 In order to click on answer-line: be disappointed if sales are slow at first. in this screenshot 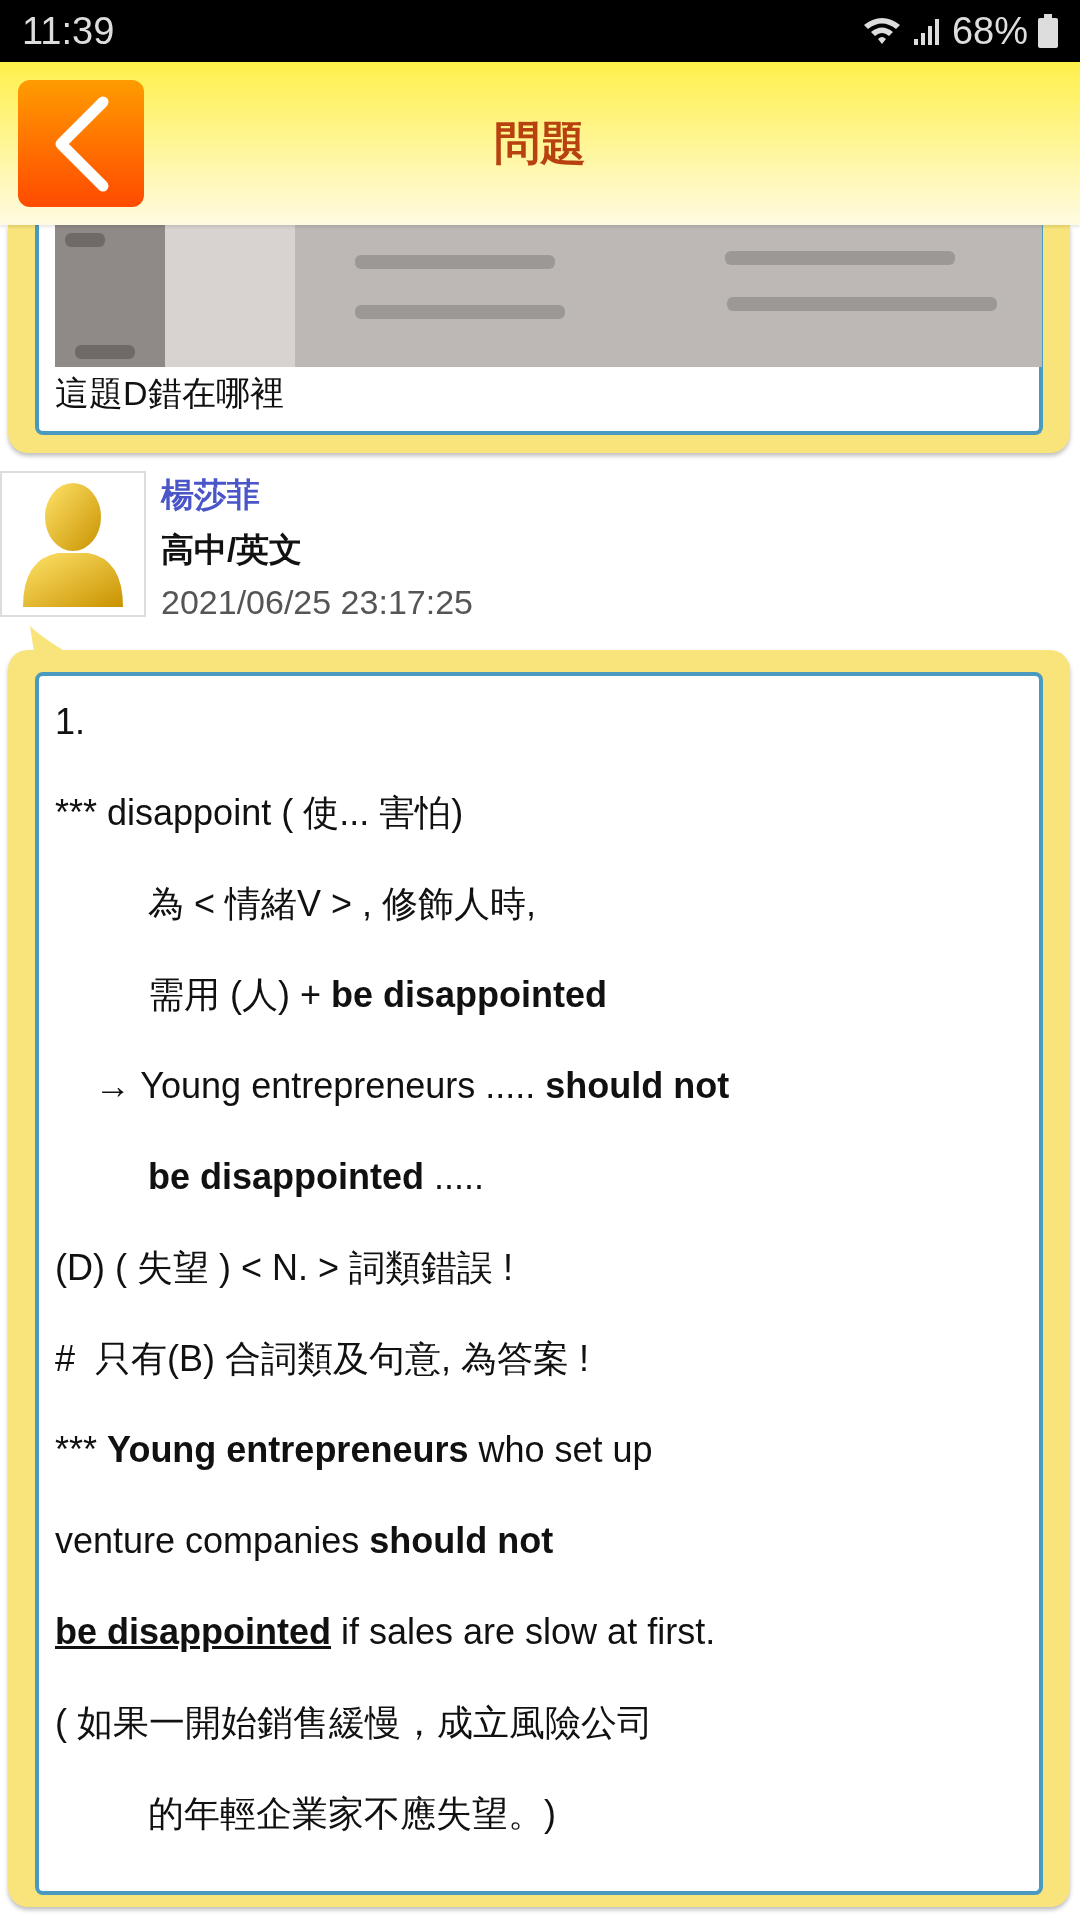, I will do `click(386, 1632)`.